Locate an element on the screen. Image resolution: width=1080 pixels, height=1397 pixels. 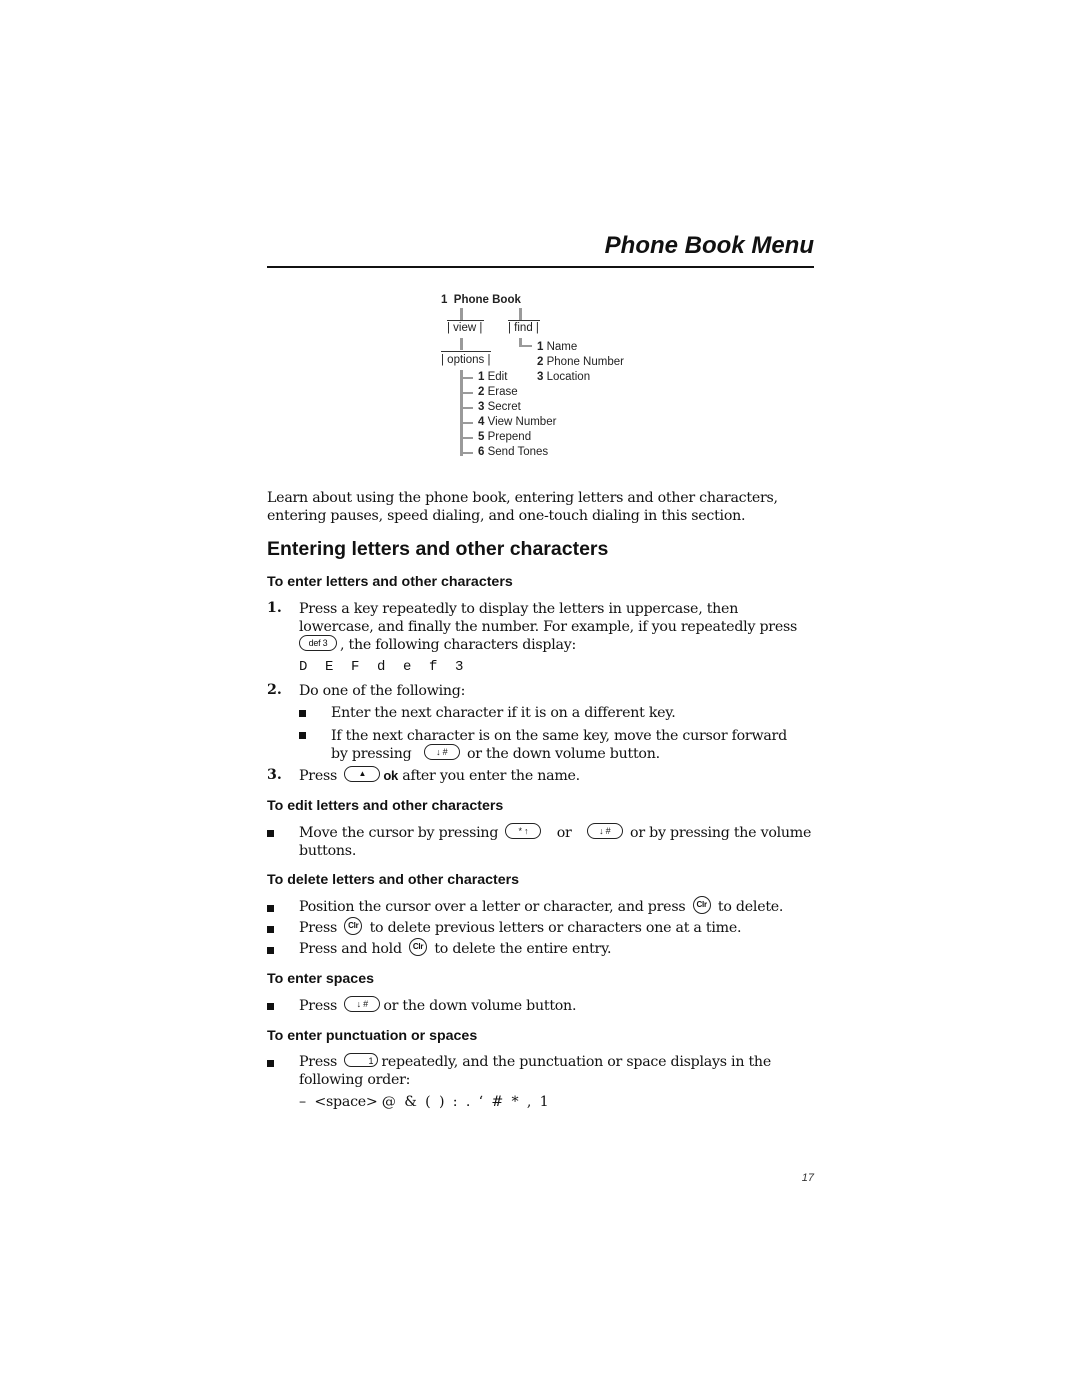
option-item: 6 Send Tones is located at coordinates (513, 452).